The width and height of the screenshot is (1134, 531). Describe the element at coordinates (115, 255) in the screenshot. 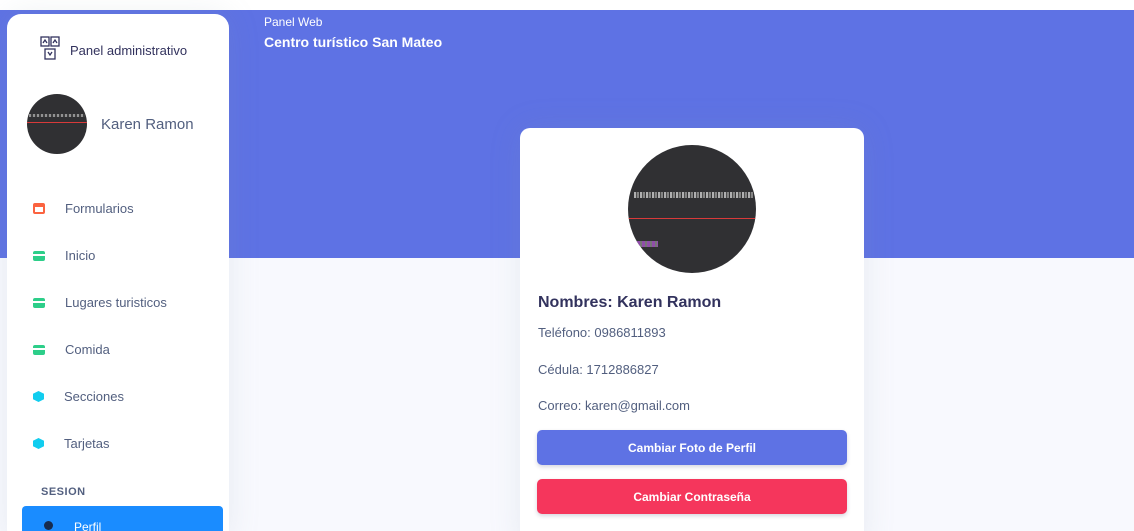

I see `sidebar-item-inicio: Inicio` at that location.